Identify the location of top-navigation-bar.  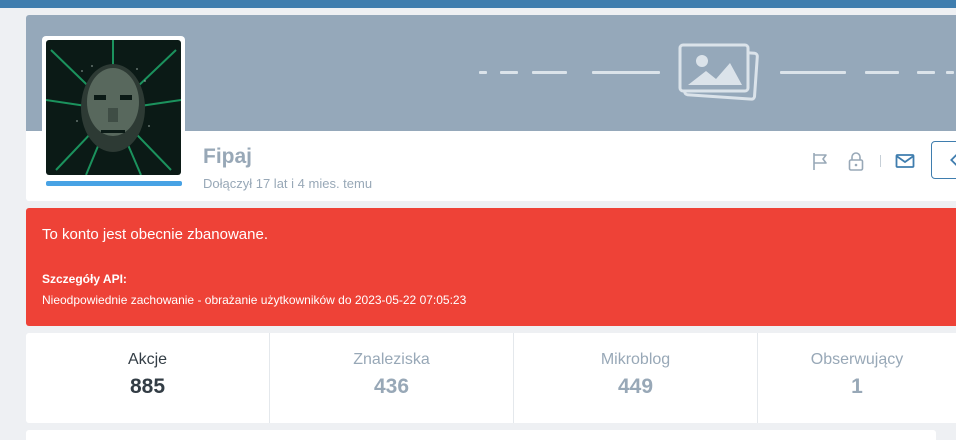
(478, 4).